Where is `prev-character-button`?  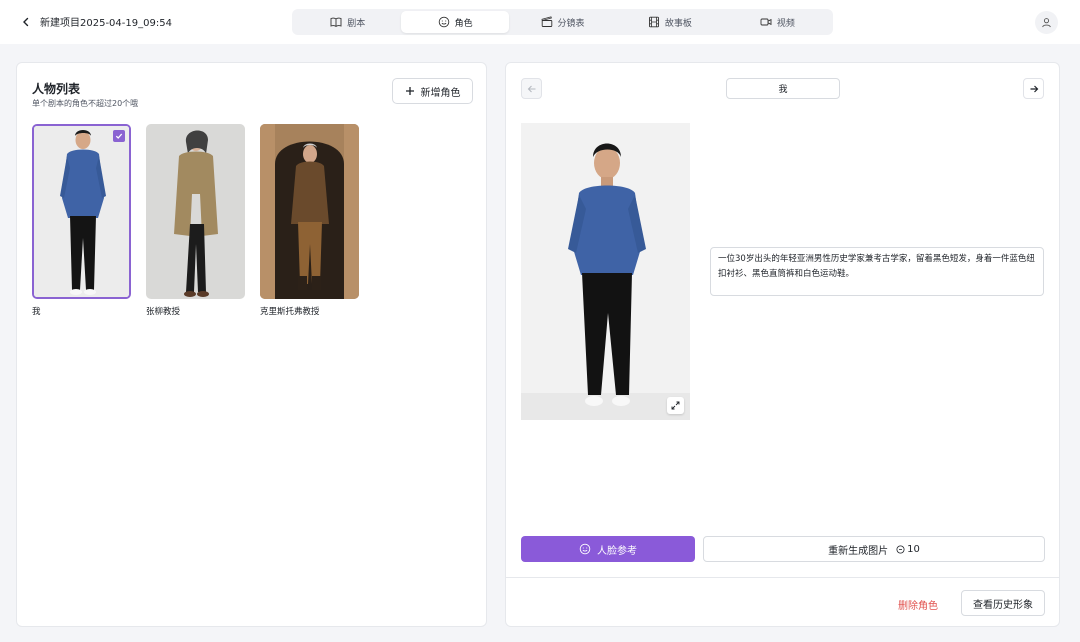 prev-character-button is located at coordinates (531, 88).